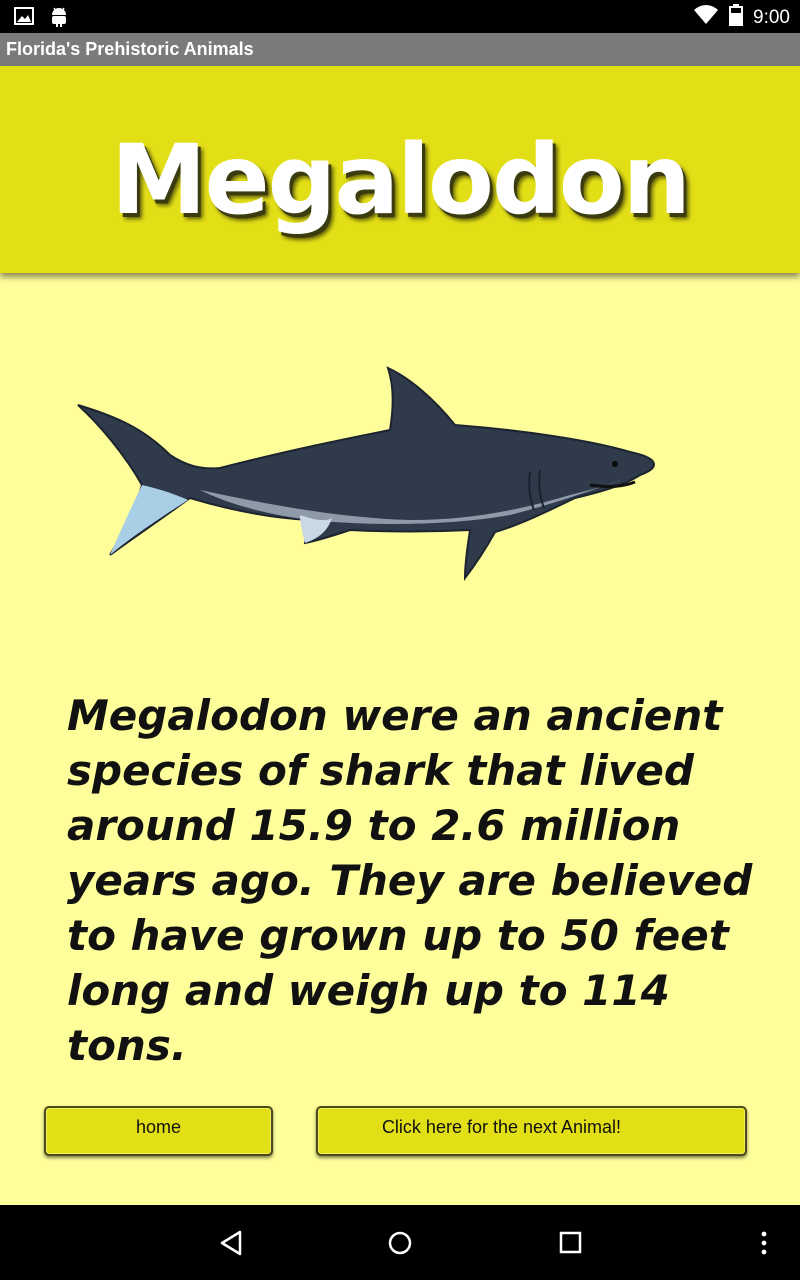 This screenshot has height=1280, width=800. I want to click on app-title-bar: Florida's Prehistoric Animals, so click(400, 49).